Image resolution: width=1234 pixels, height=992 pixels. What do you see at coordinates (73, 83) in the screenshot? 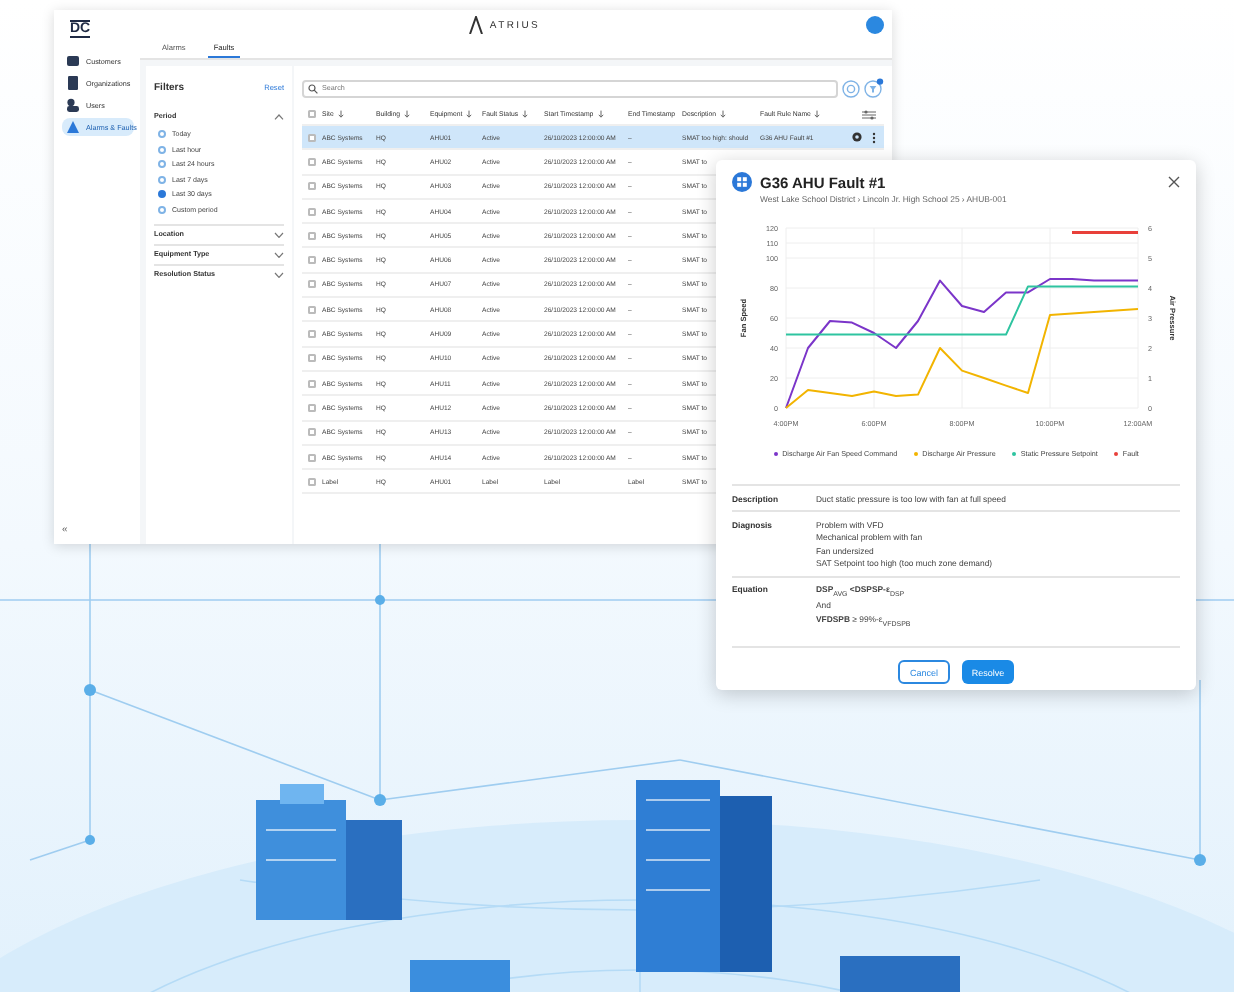
I see `document-icon` at bounding box center [73, 83].